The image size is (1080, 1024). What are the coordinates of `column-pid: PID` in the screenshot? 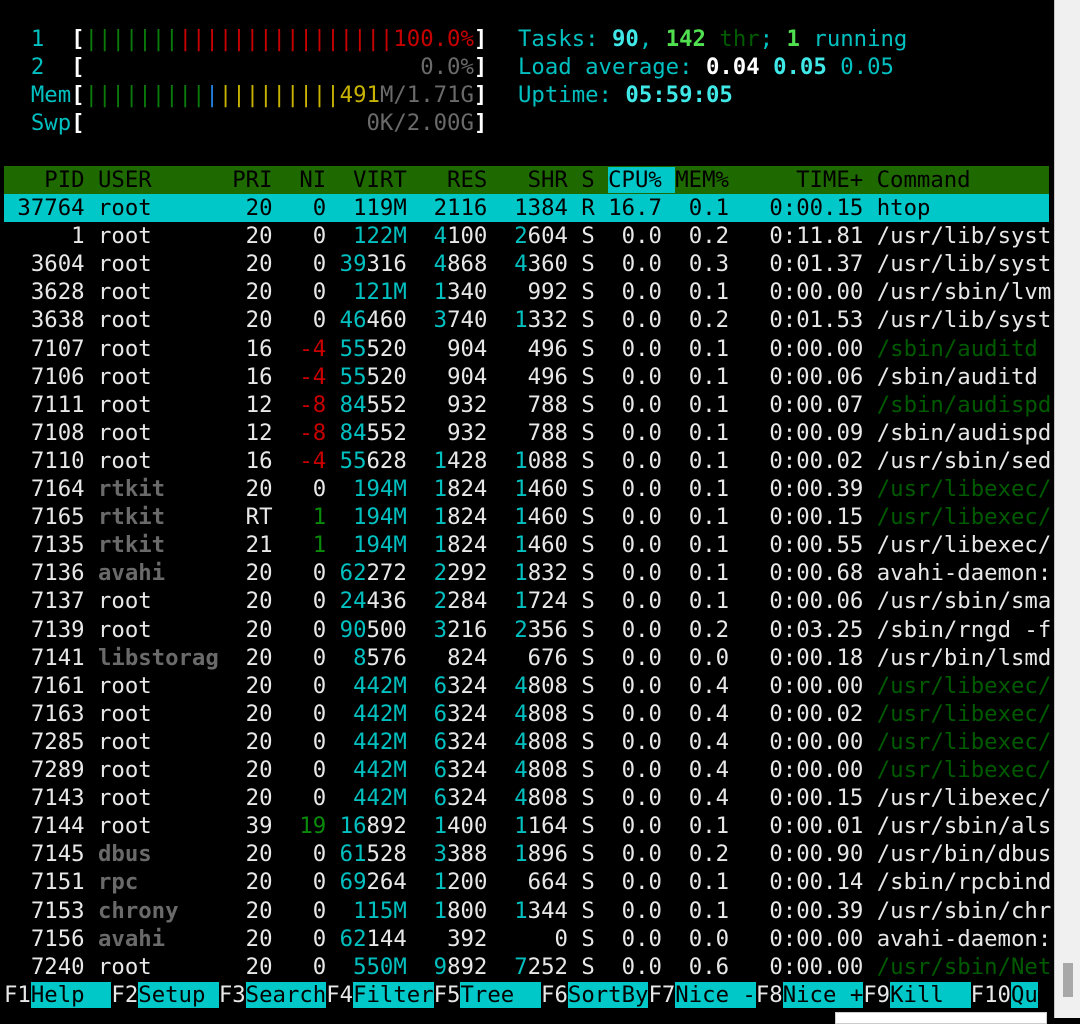 It's located at (51, 180).